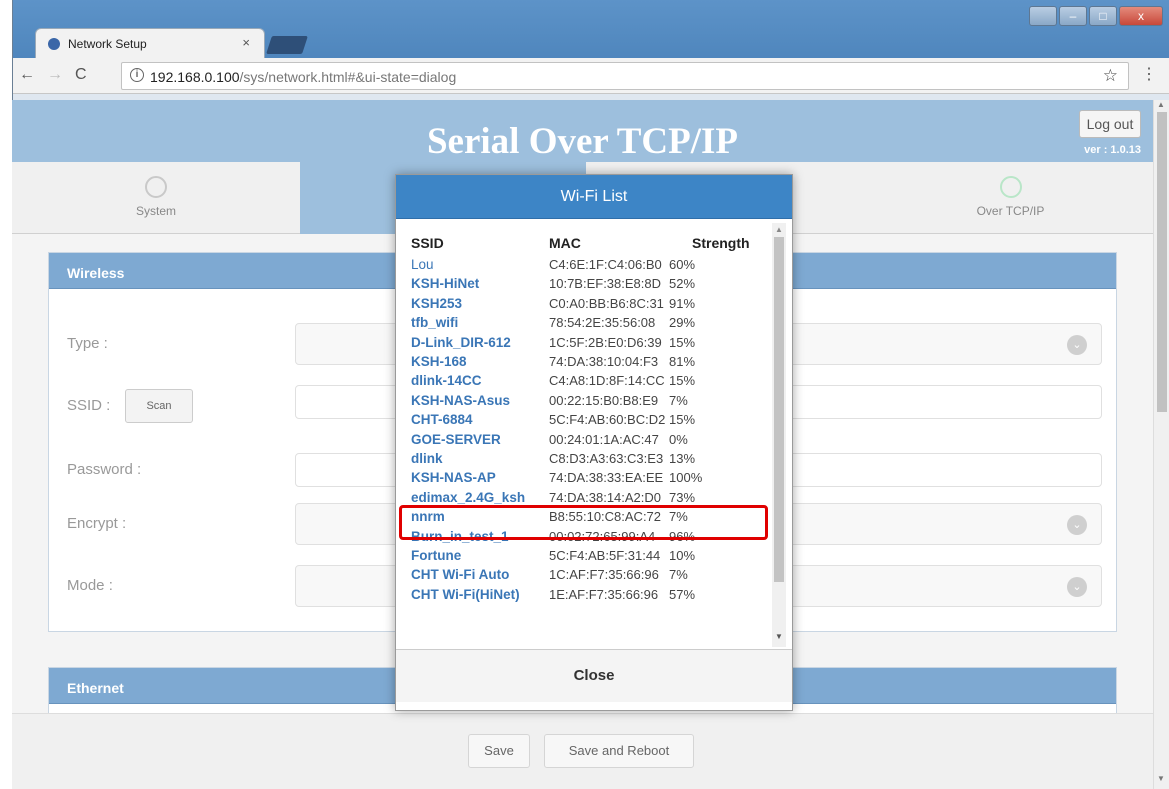 This screenshot has height=789, width=1169. I want to click on wifi-row: KSH-NAS-Asus 00:22:15:B0:B8:E9 7%, so click(591, 402).